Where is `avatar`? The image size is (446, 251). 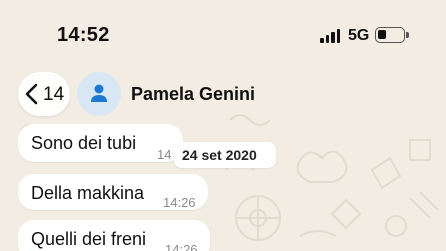 avatar is located at coordinates (99, 94).